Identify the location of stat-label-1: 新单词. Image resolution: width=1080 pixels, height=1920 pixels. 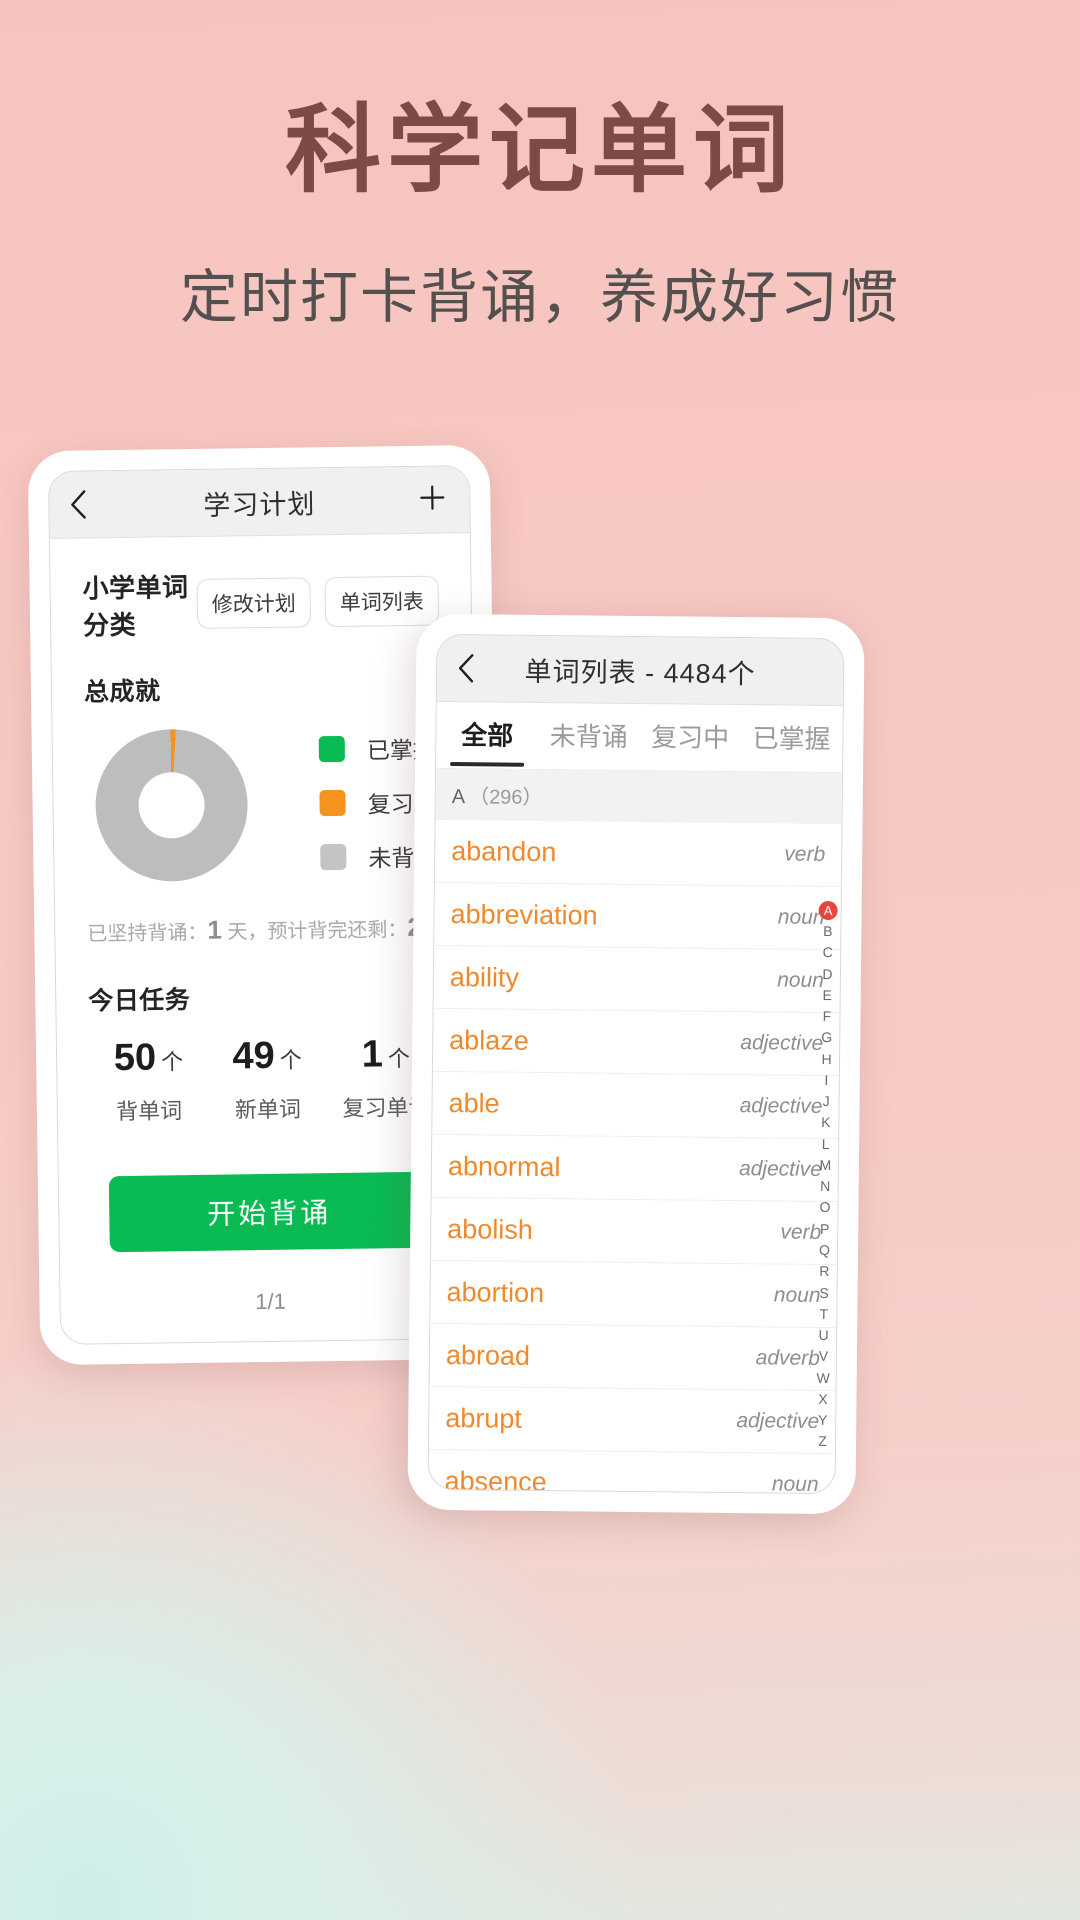
(268, 1109).